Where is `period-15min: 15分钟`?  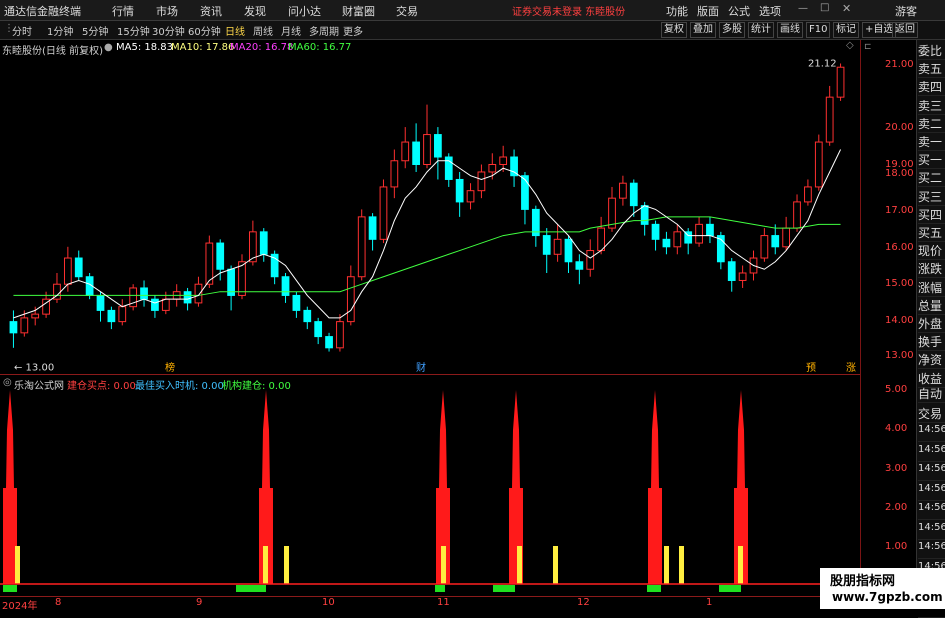 period-15min: 15分钟 is located at coordinates (133, 30).